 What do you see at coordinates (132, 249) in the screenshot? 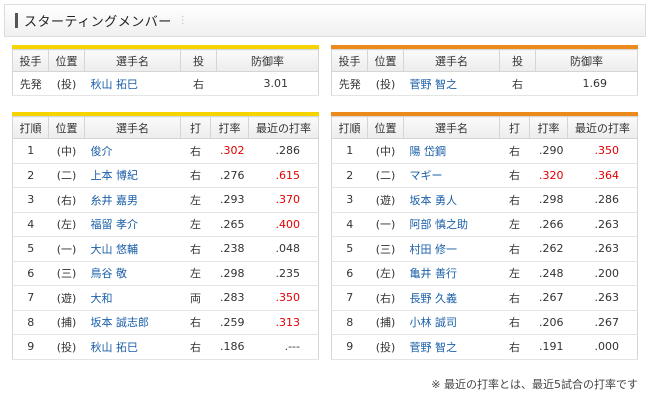
I see `player-name-link: 大山 悠輔` at bounding box center [132, 249].